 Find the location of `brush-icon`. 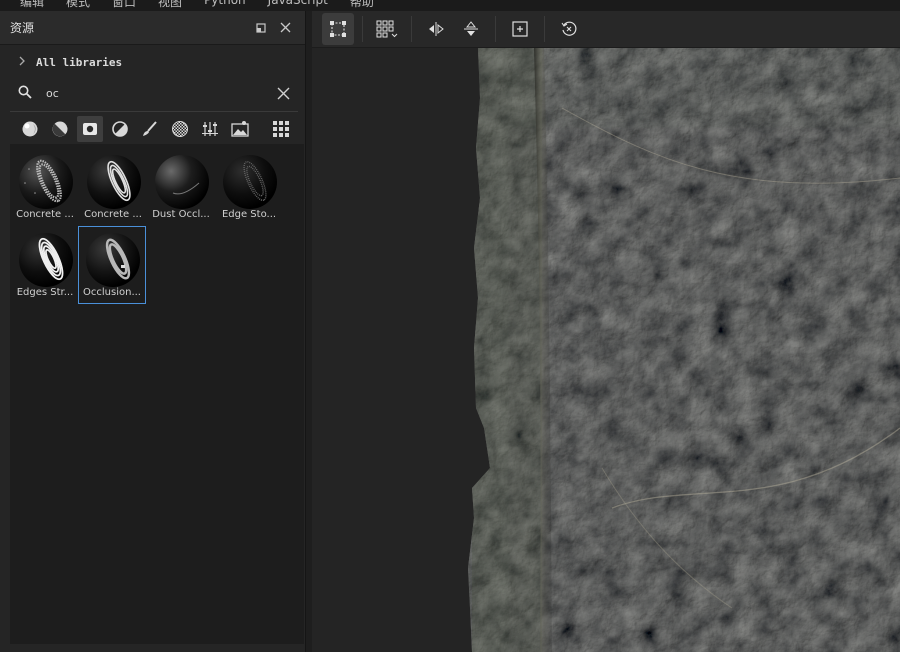

brush-icon is located at coordinates (150, 129).